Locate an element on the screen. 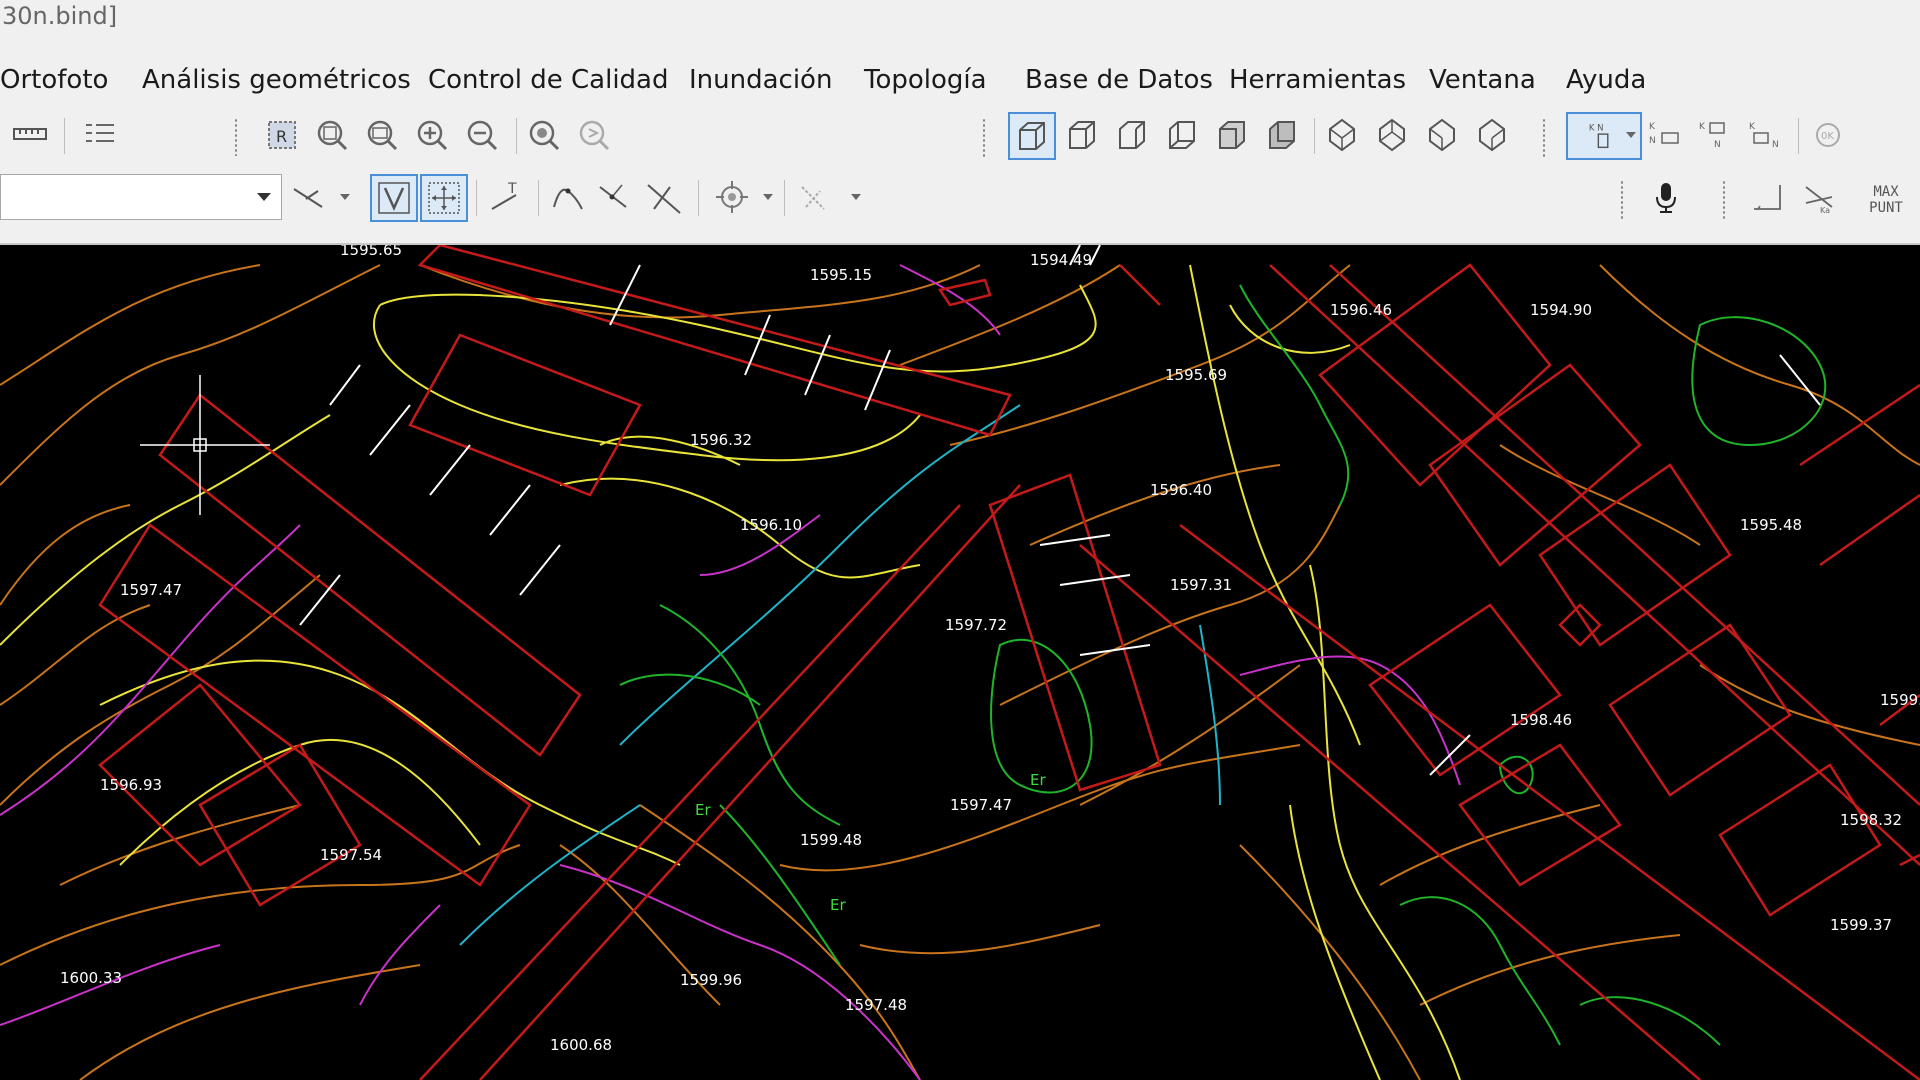  svg-text: 0K is located at coordinates (1827, 136).